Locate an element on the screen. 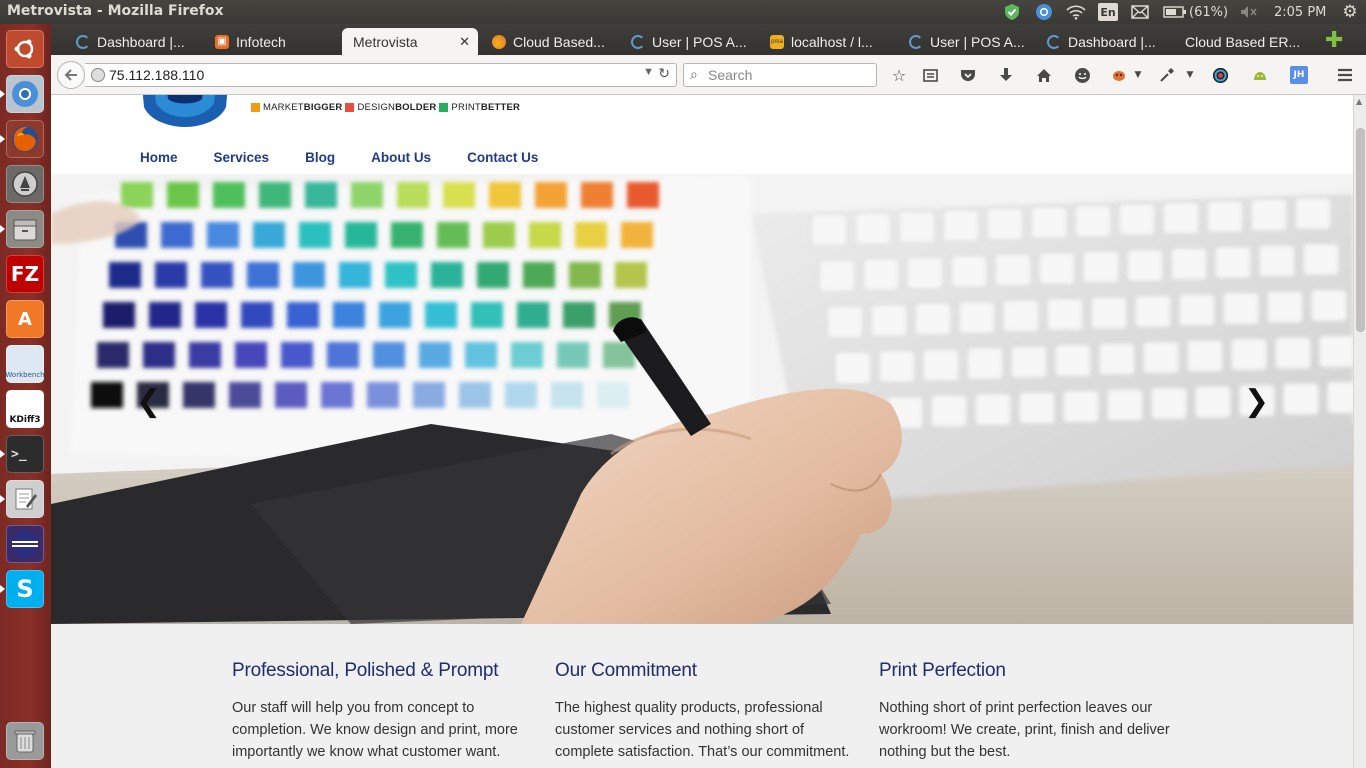  hero-previous-arrow-icon: ❮ is located at coordinates (148, 401).